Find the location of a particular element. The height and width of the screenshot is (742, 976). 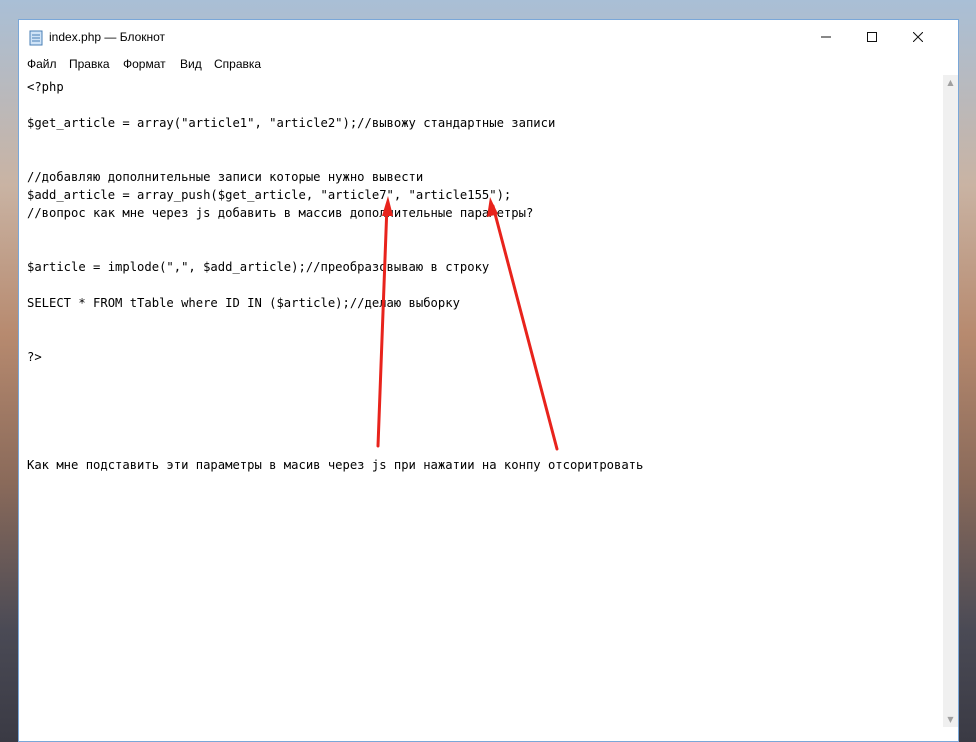

close-icon is located at coordinates (918, 37).